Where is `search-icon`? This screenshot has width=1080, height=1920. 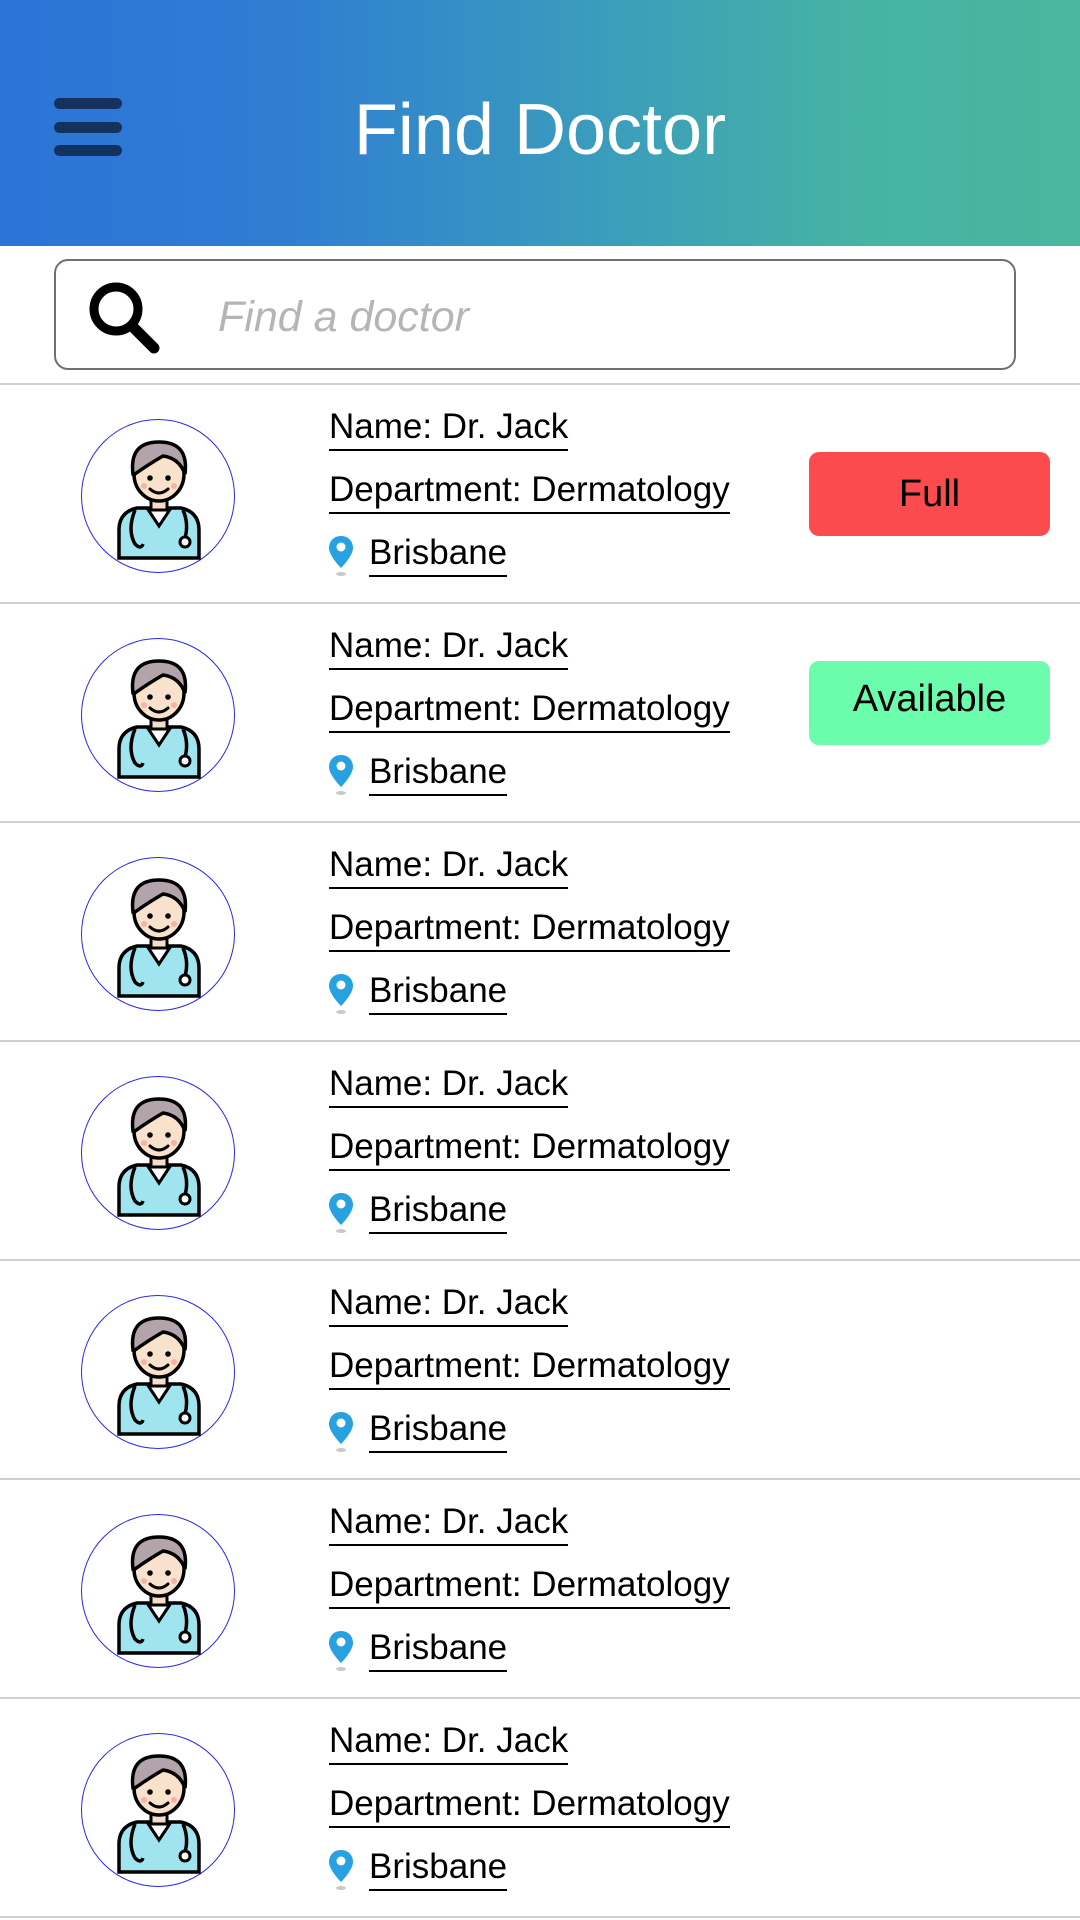 search-icon is located at coordinates (124, 317).